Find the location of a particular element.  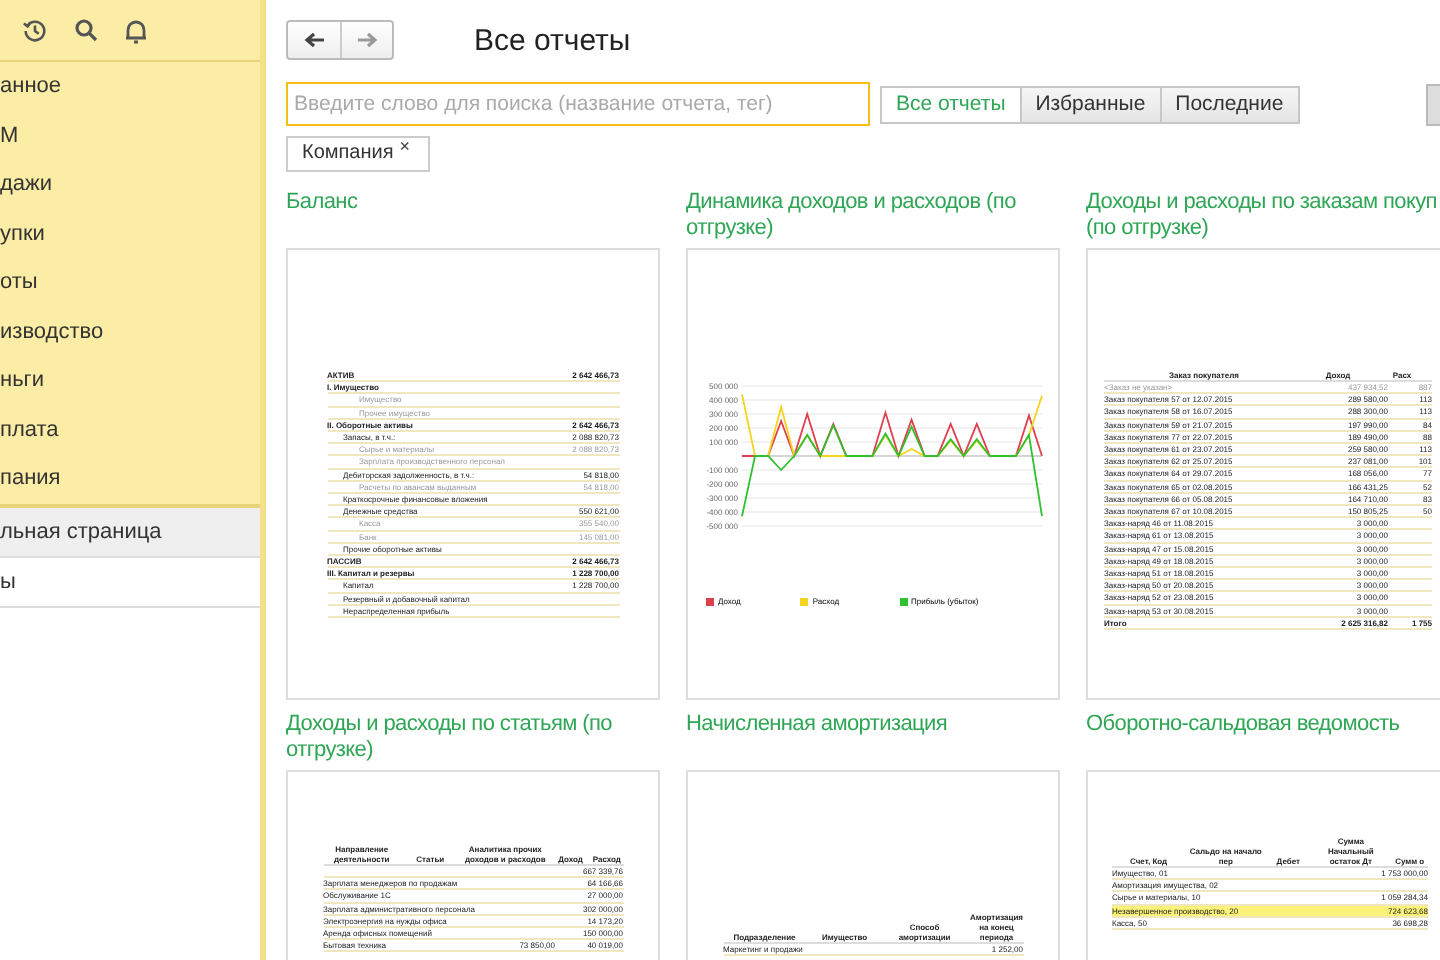

section-menu-item: ньги is located at coordinates (130, 380).